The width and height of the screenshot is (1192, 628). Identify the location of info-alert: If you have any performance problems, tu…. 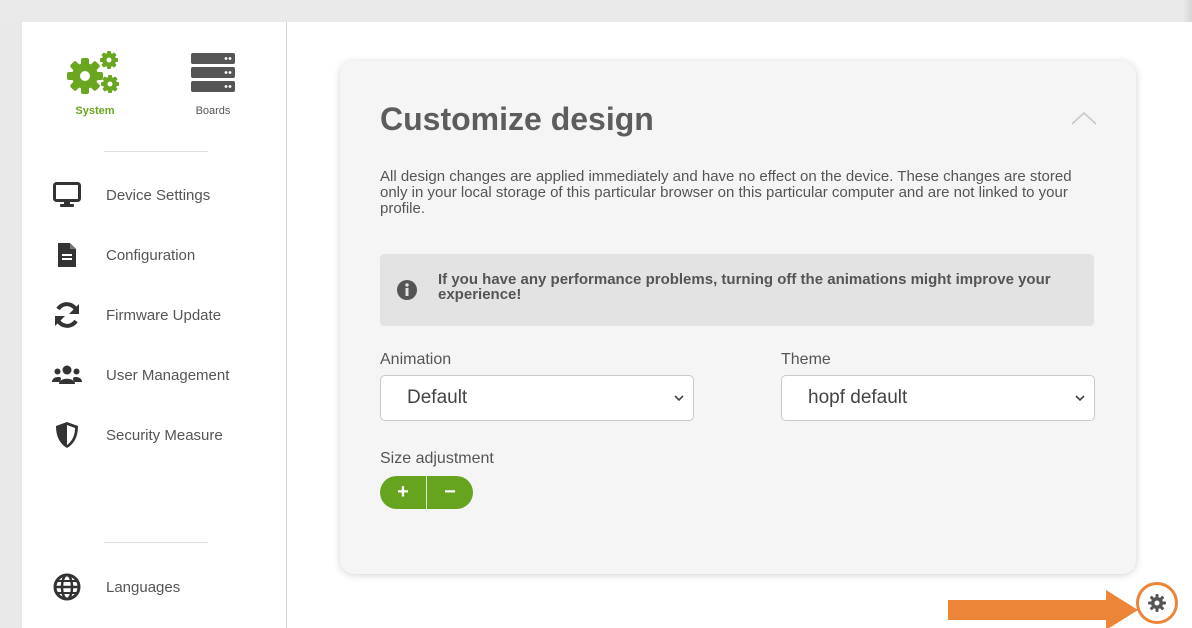
(737, 290).